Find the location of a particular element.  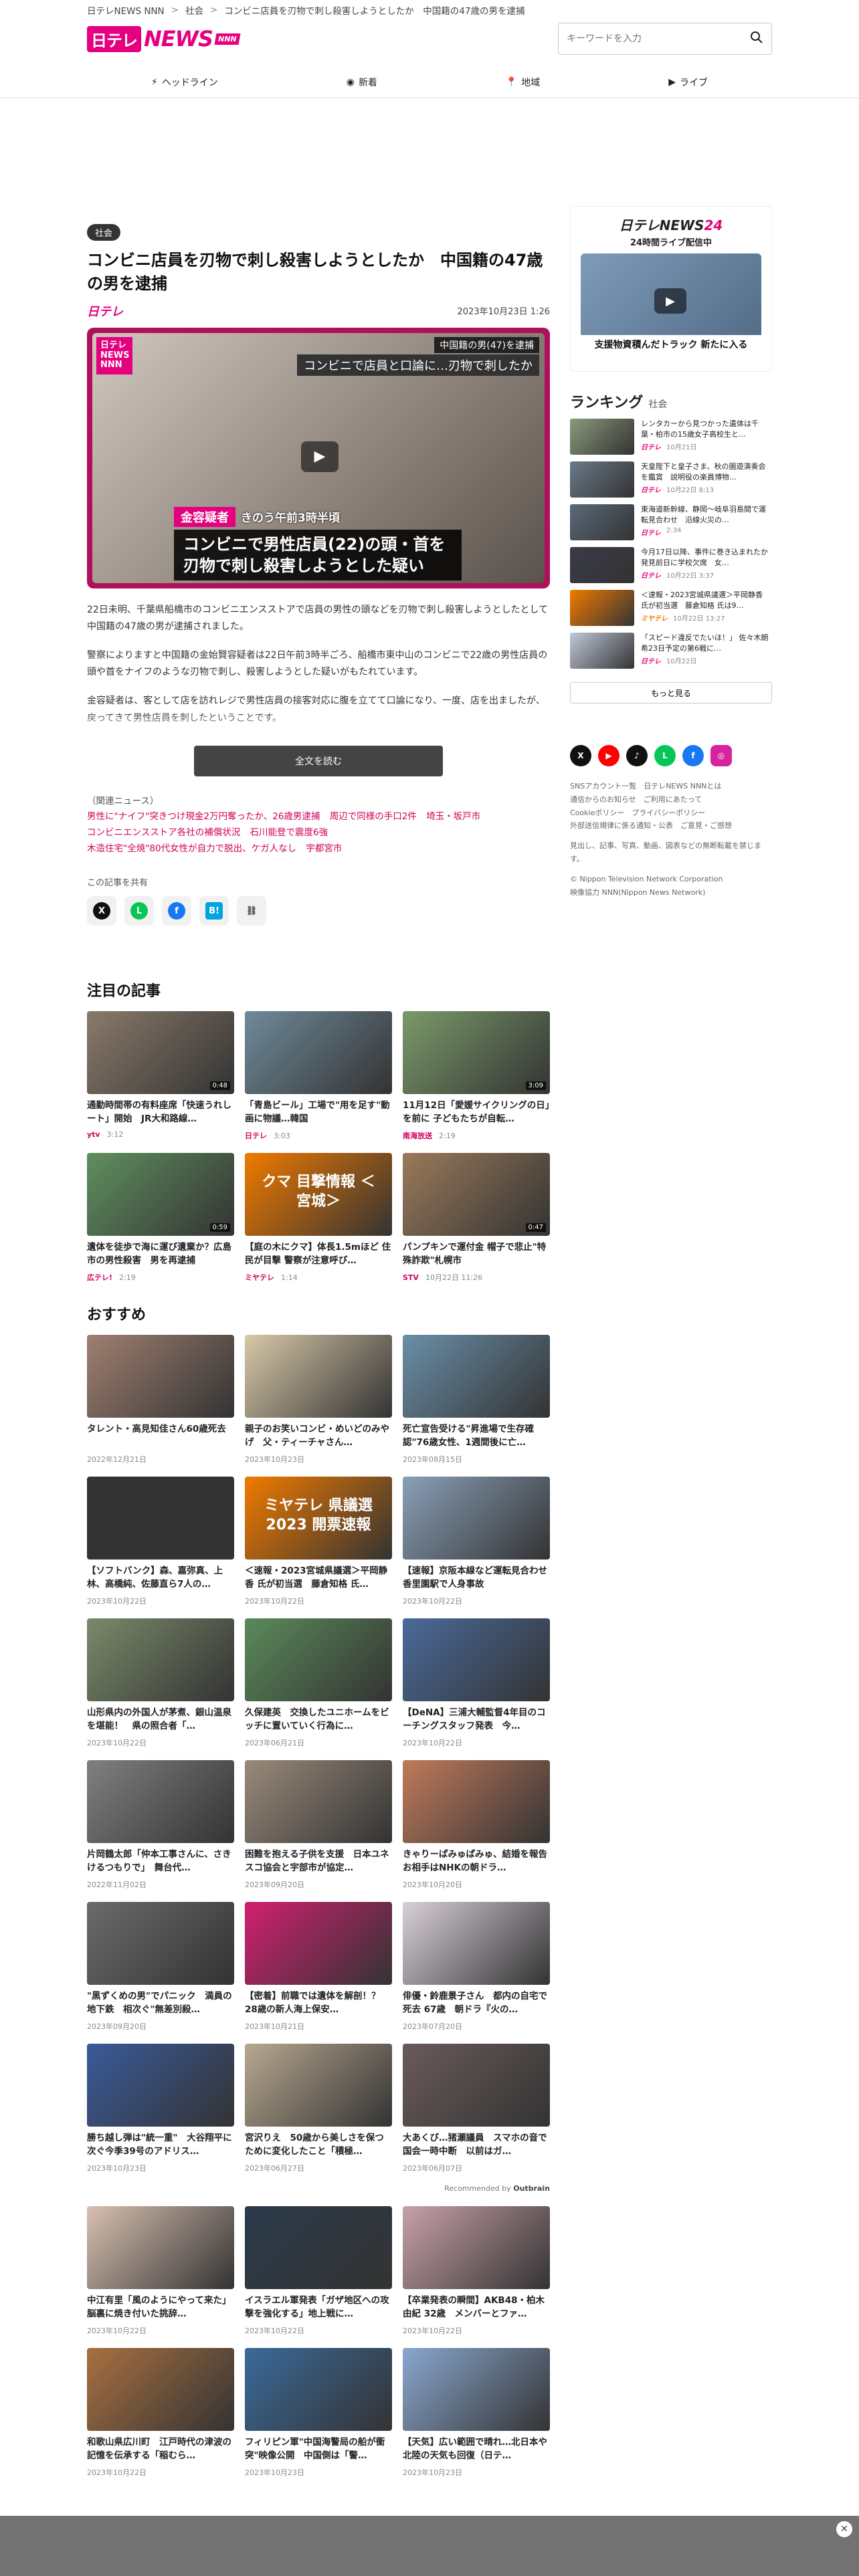

article-card: 中江有里「風のようにやって来た」 脳裏に焼き付いた挑辞… 2023年10月22日 is located at coordinates (160, 2271).